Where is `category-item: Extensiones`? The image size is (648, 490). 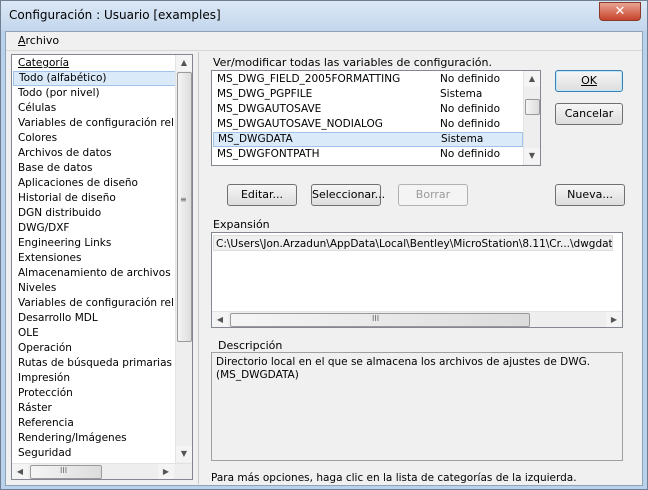 category-item: Extensiones is located at coordinates (95, 258).